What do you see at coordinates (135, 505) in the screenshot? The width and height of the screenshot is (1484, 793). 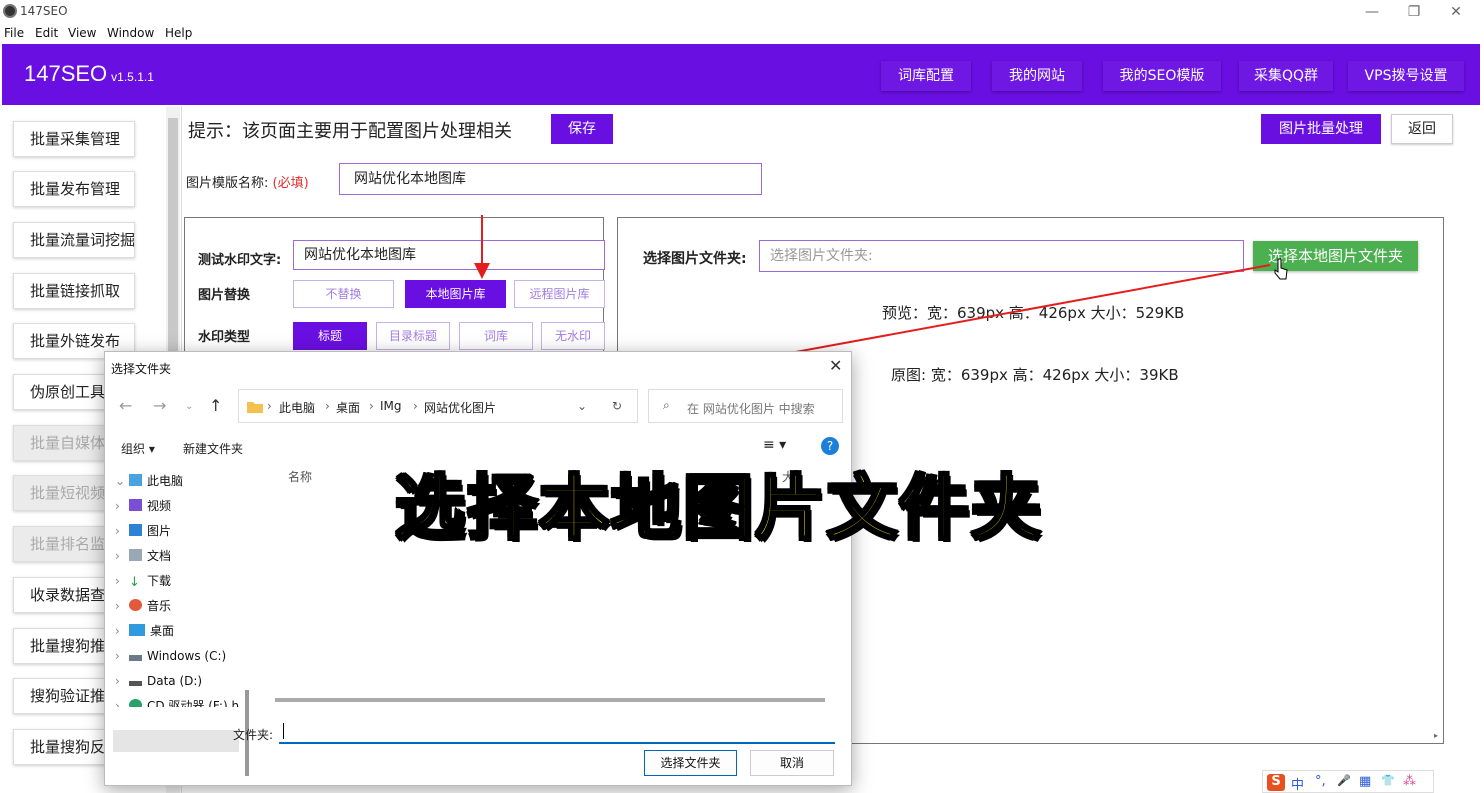 I see `video-icon` at bounding box center [135, 505].